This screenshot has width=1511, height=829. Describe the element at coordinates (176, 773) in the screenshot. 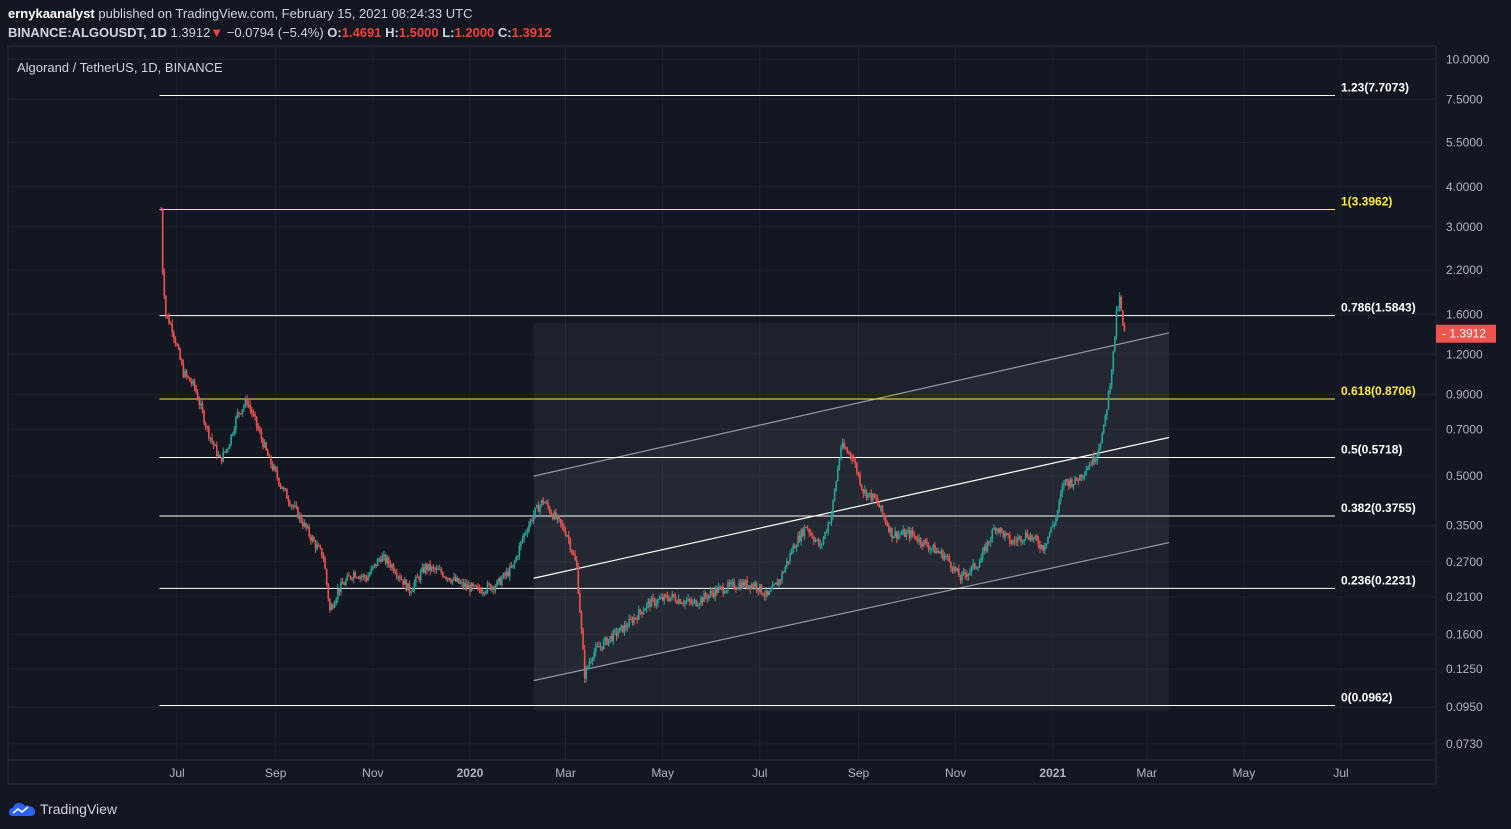

I see `time-tick-label: Jul` at that location.